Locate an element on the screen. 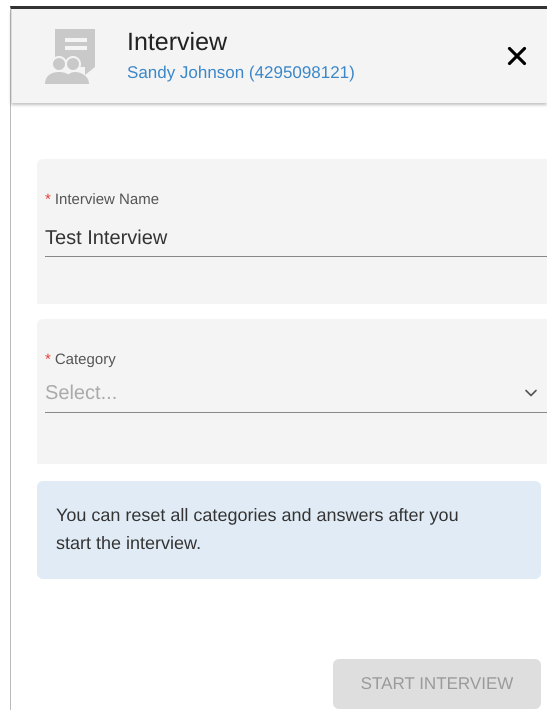 This screenshot has height=710, width=547. candidate-link: Sandy Johnson (4295098121) is located at coordinates (313, 73).